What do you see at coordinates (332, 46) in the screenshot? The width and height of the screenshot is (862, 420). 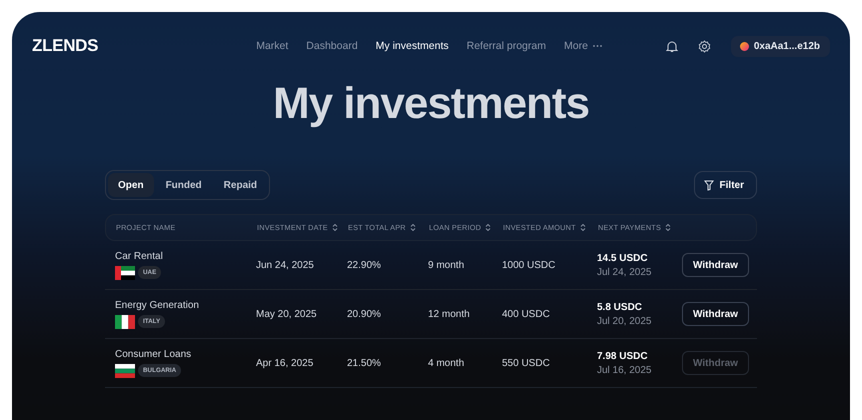 I see `nav-link: Dashboard` at bounding box center [332, 46].